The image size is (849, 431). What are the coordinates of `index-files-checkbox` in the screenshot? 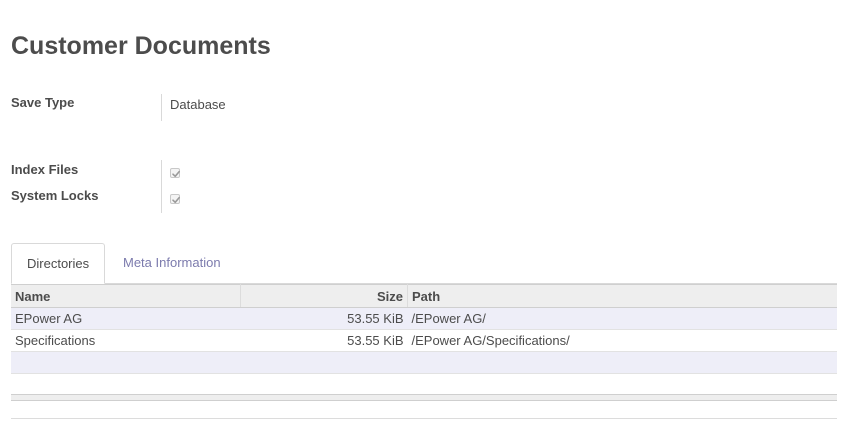 It's located at (175, 173).